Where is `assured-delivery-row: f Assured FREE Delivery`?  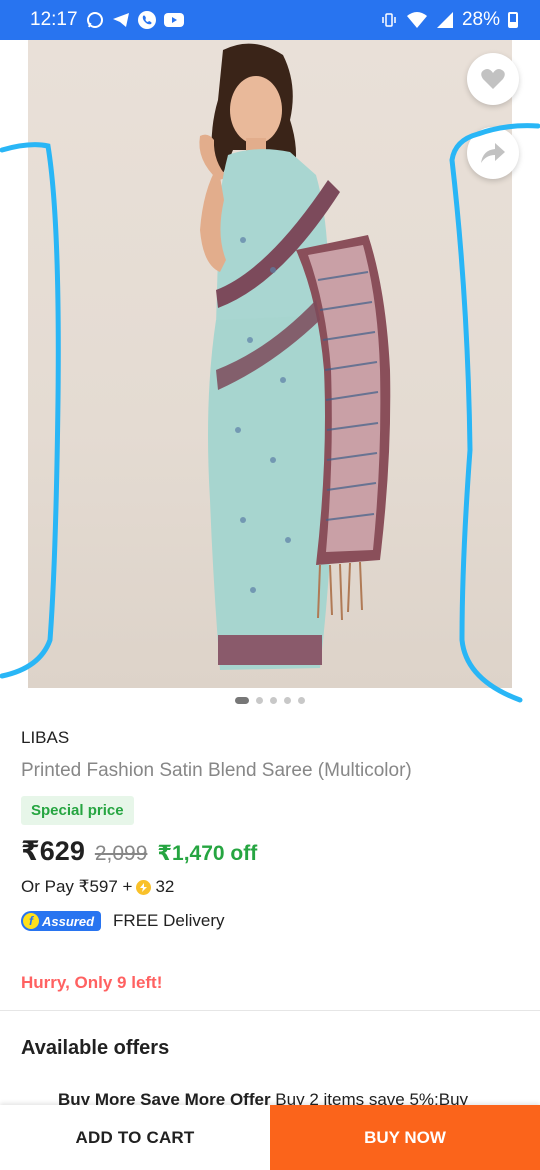 assured-delivery-row: f Assured FREE Delivery is located at coordinates (123, 921).